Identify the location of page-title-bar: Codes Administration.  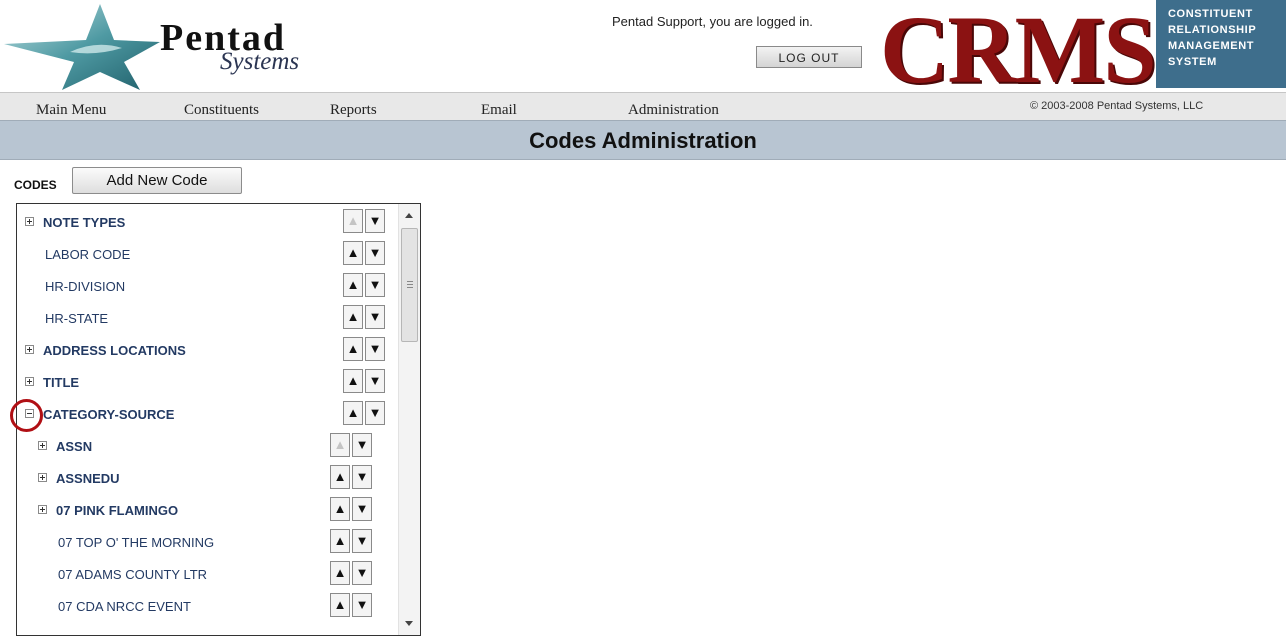
(643, 140).